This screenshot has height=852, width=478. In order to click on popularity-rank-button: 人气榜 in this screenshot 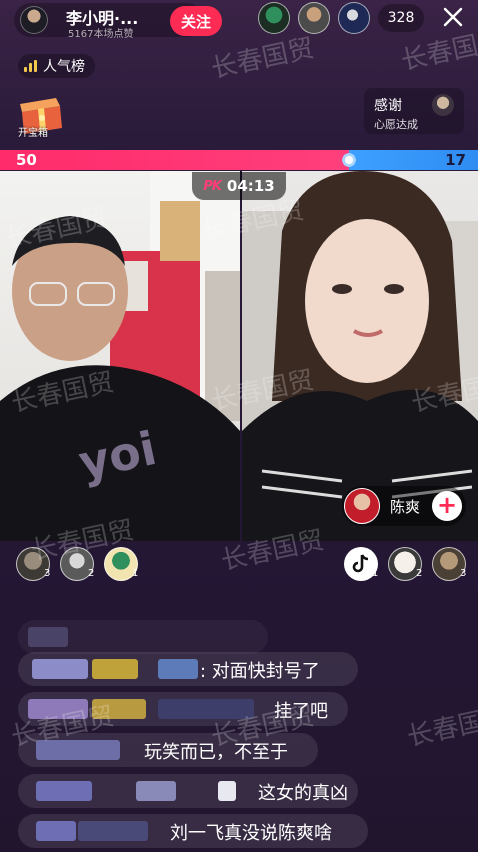, I will do `click(56, 66)`.